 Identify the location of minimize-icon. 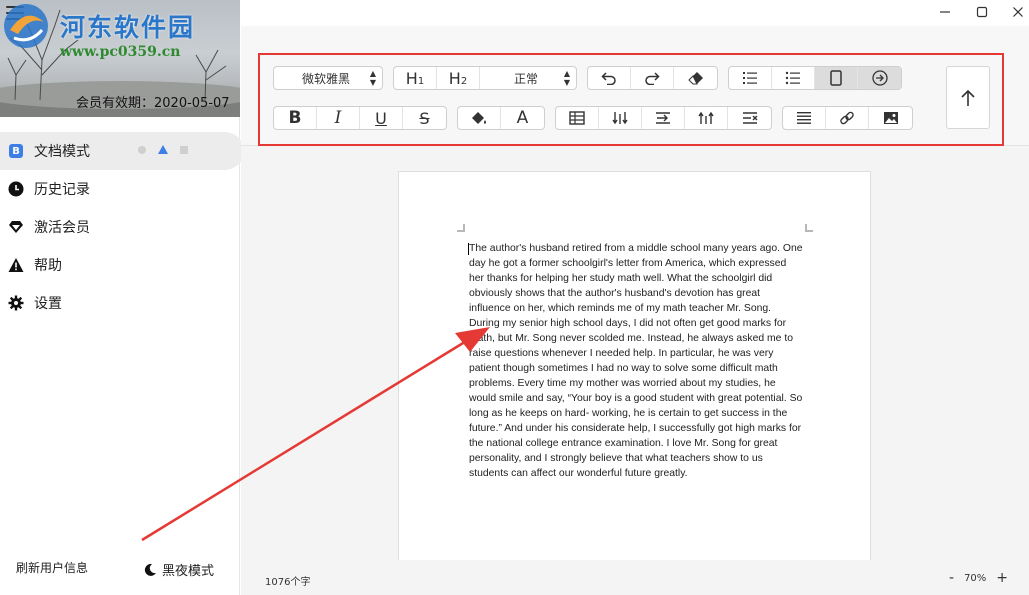
(945, 12).